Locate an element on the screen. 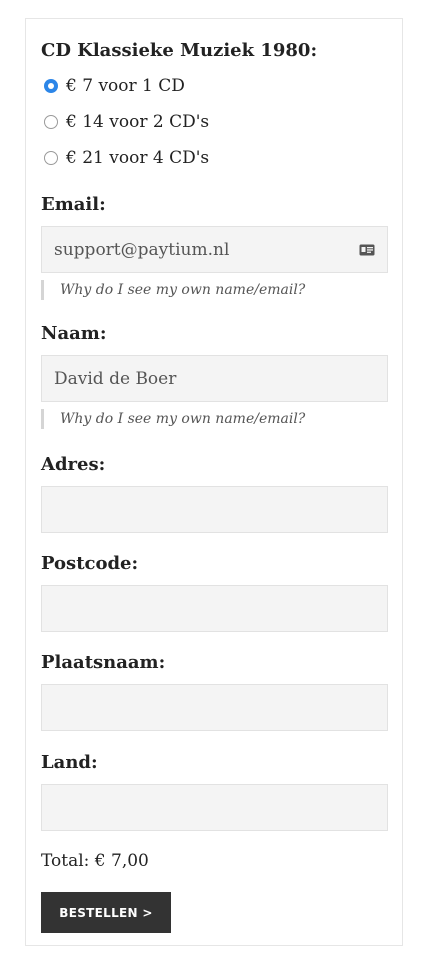  postcode-input is located at coordinates (214, 608).